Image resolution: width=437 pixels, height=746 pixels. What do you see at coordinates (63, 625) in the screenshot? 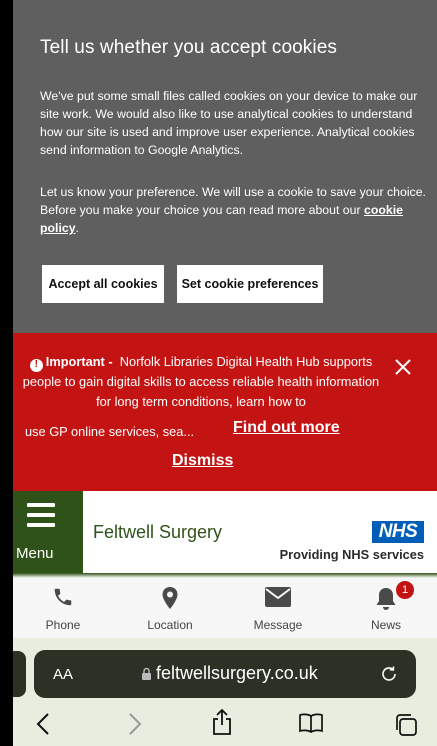
I see `quick-nav-label: Phone` at bounding box center [63, 625].